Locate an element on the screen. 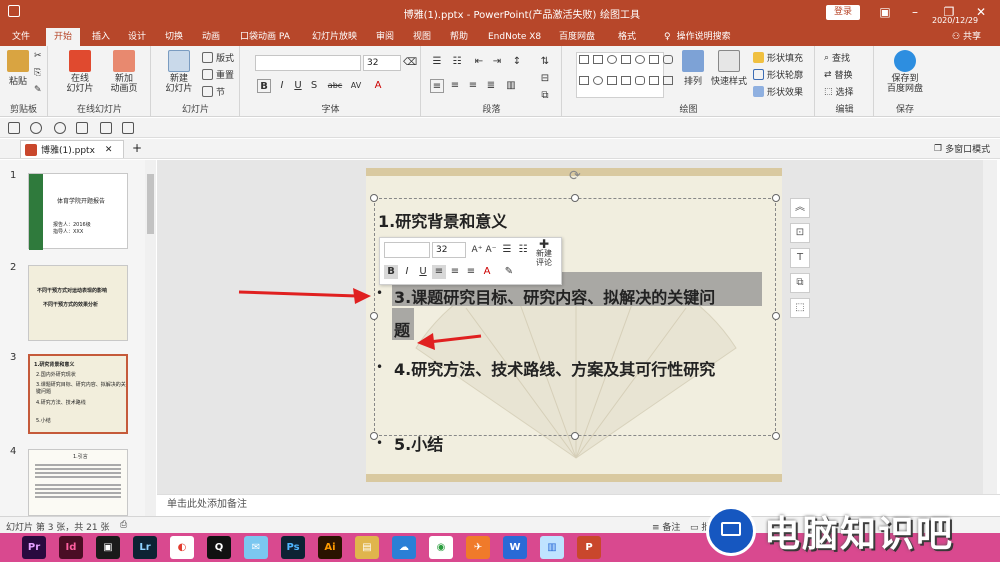 This screenshot has height=562, width=1000. layout-options-icon: ︽ is located at coordinates (800, 208).